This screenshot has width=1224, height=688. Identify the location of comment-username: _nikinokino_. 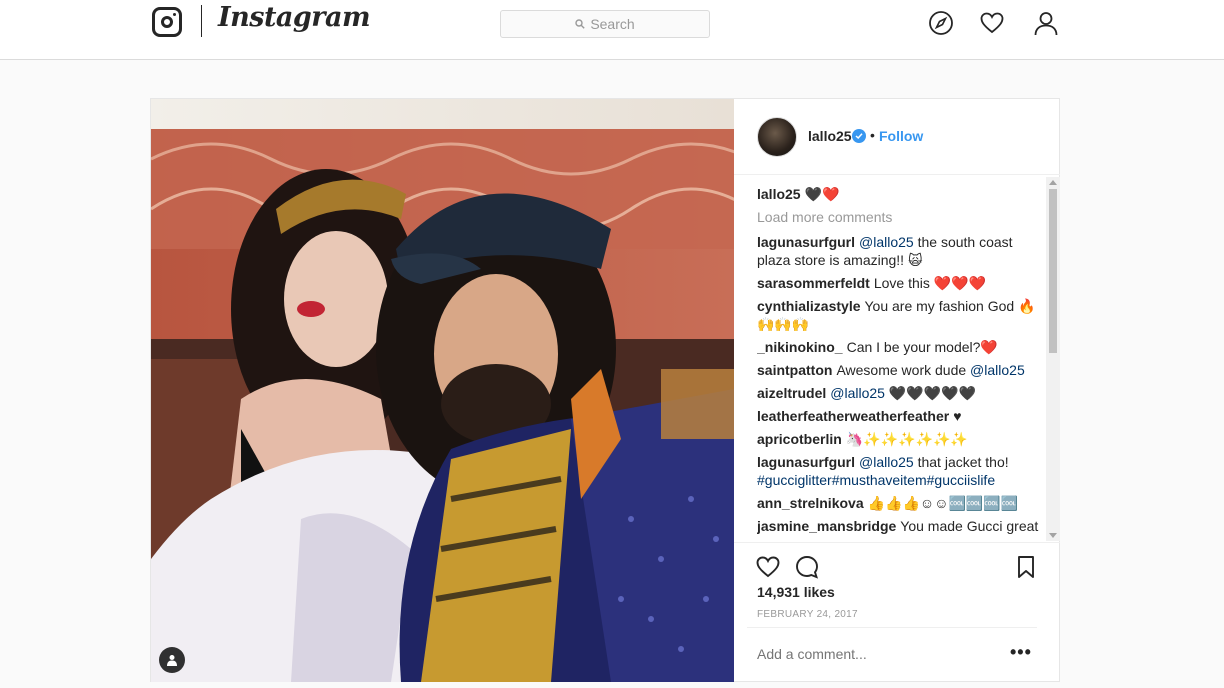
(800, 347).